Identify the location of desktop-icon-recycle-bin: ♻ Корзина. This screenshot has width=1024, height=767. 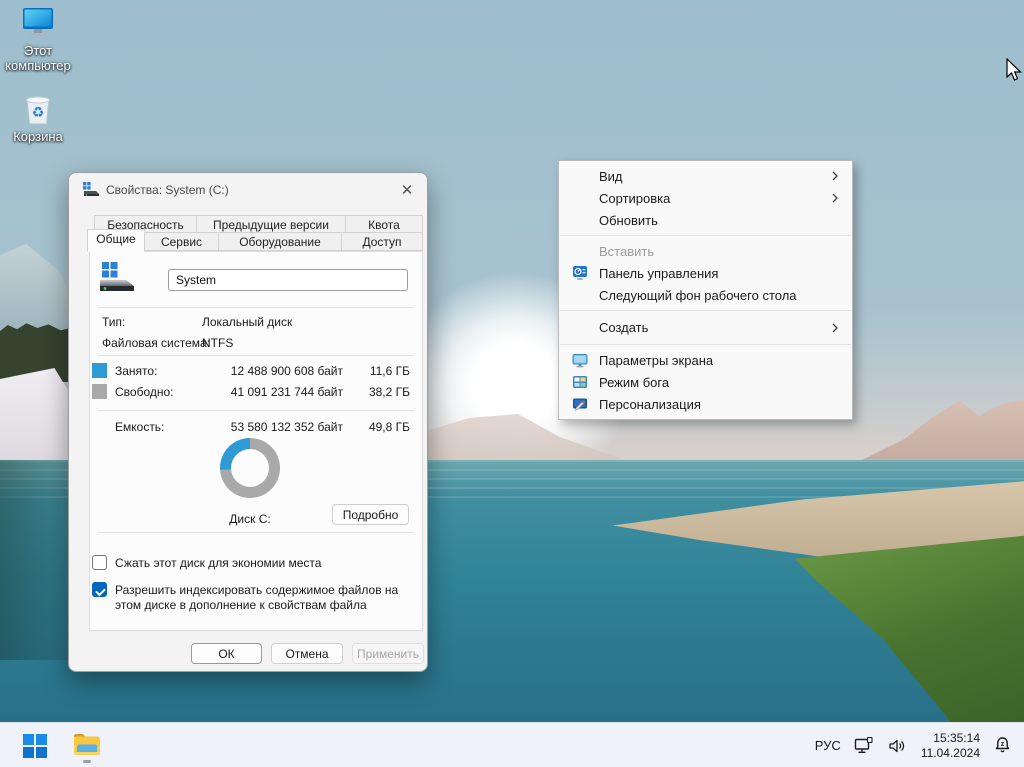
(38, 118).